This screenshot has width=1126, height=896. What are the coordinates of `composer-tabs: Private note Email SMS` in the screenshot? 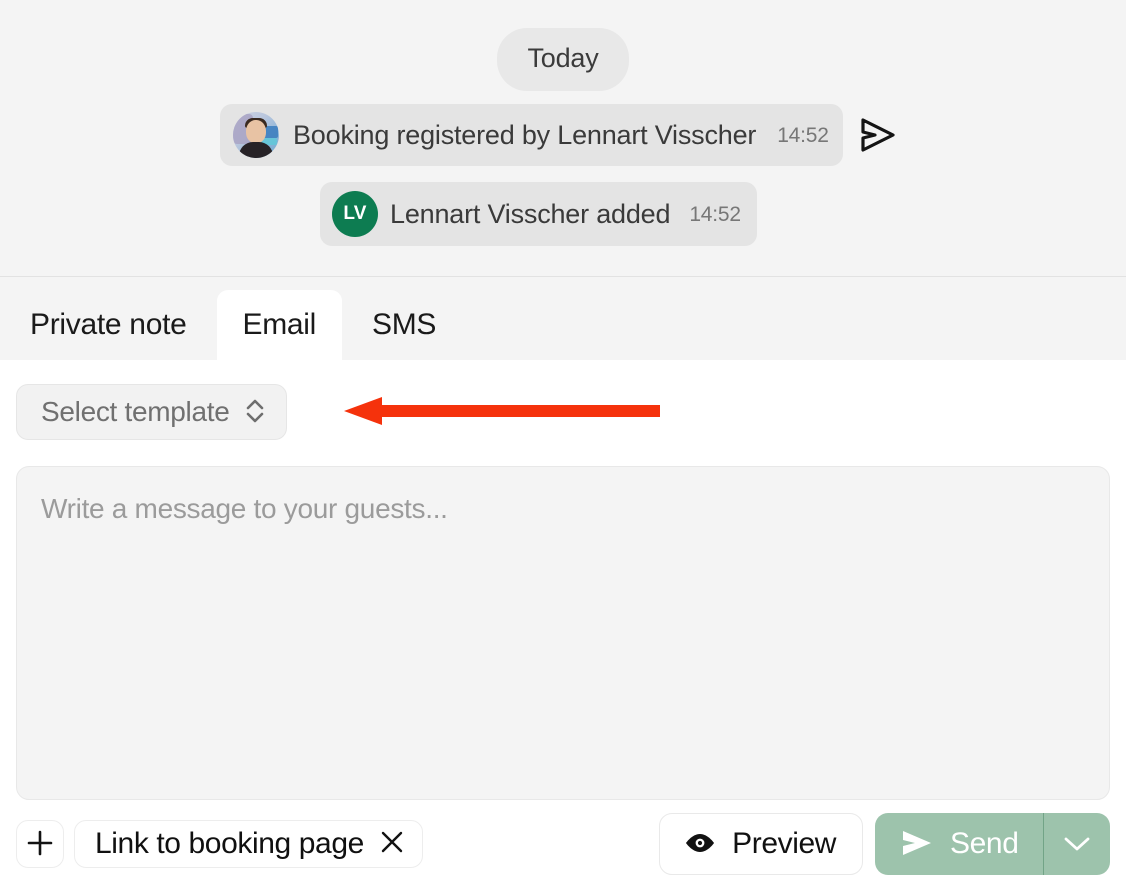 It's located at (563, 318).